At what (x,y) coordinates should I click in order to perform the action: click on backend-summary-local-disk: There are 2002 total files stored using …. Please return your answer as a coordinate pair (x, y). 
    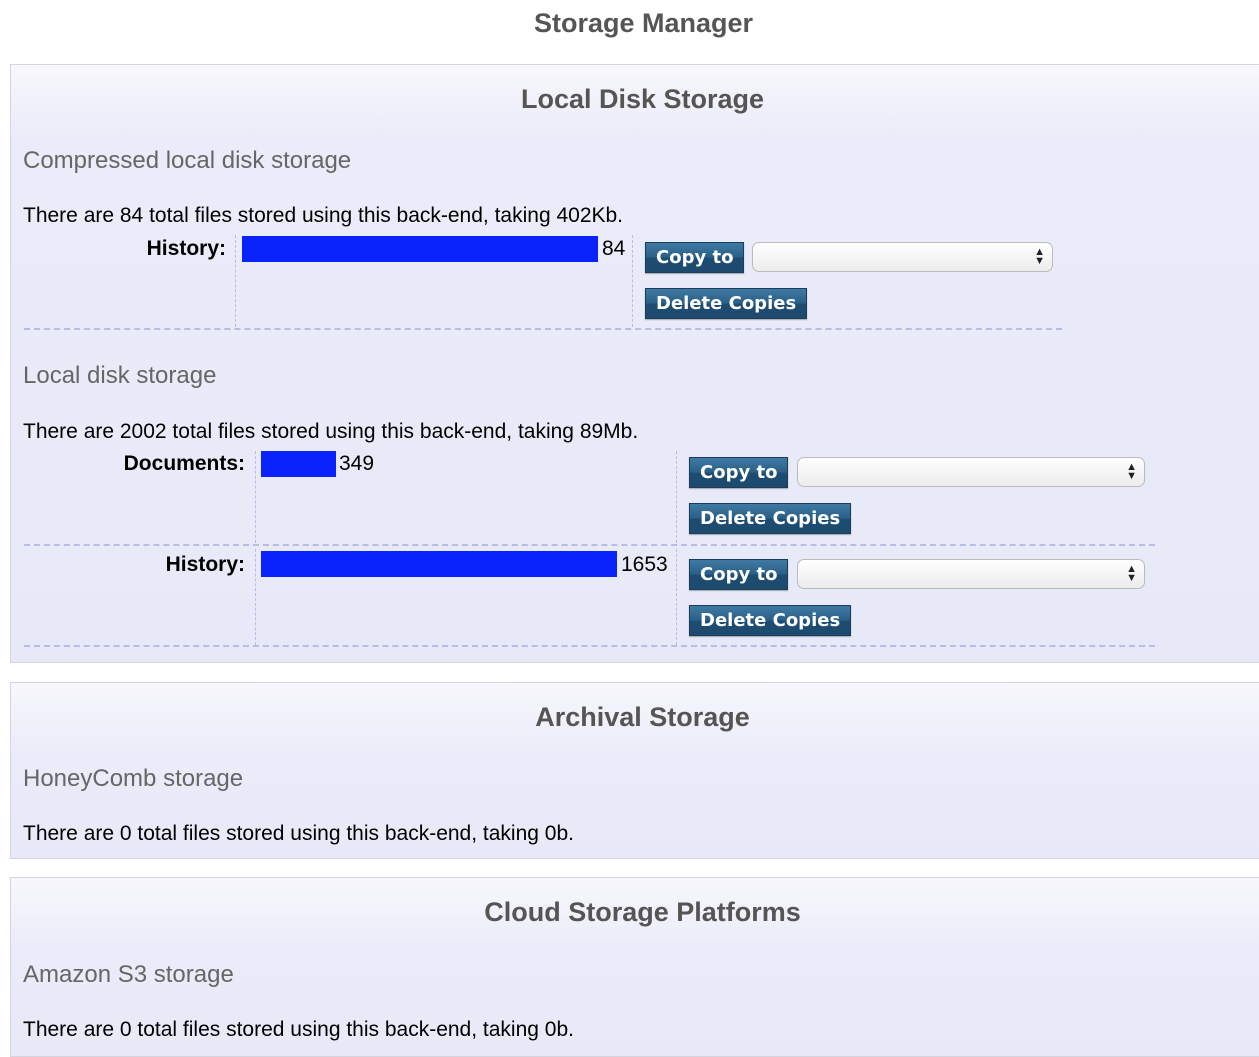
    Looking at the image, I should click on (331, 431).